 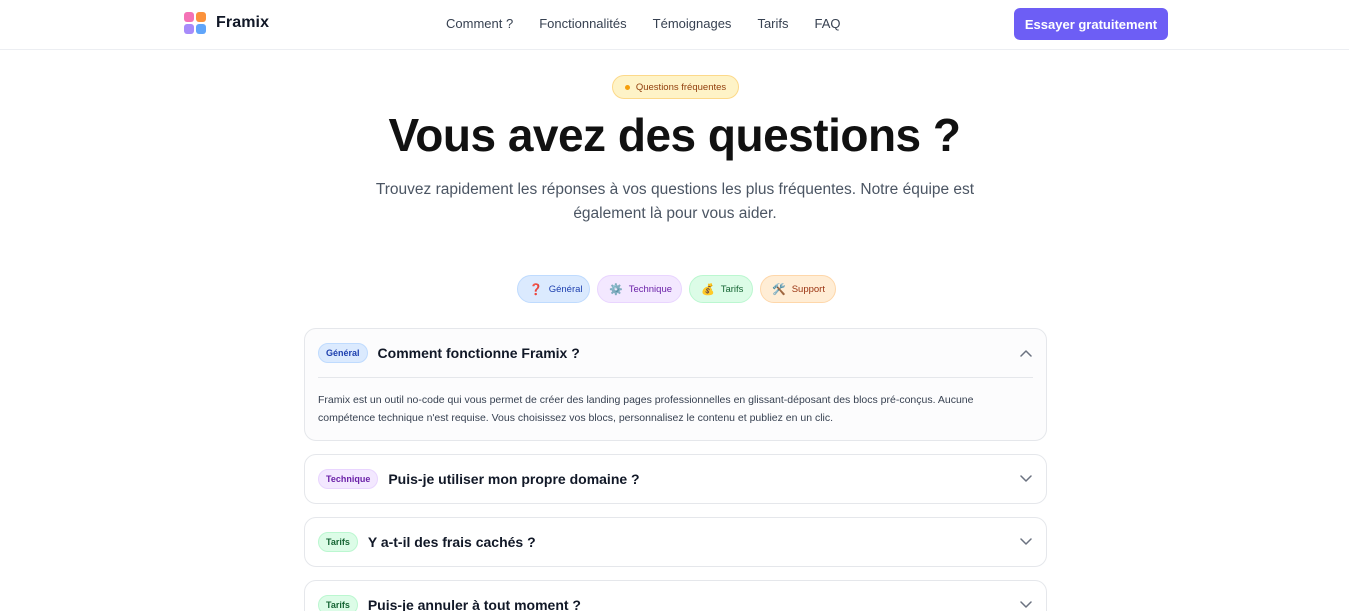 I want to click on nav-link-faq: FAQ, so click(x=828, y=23).